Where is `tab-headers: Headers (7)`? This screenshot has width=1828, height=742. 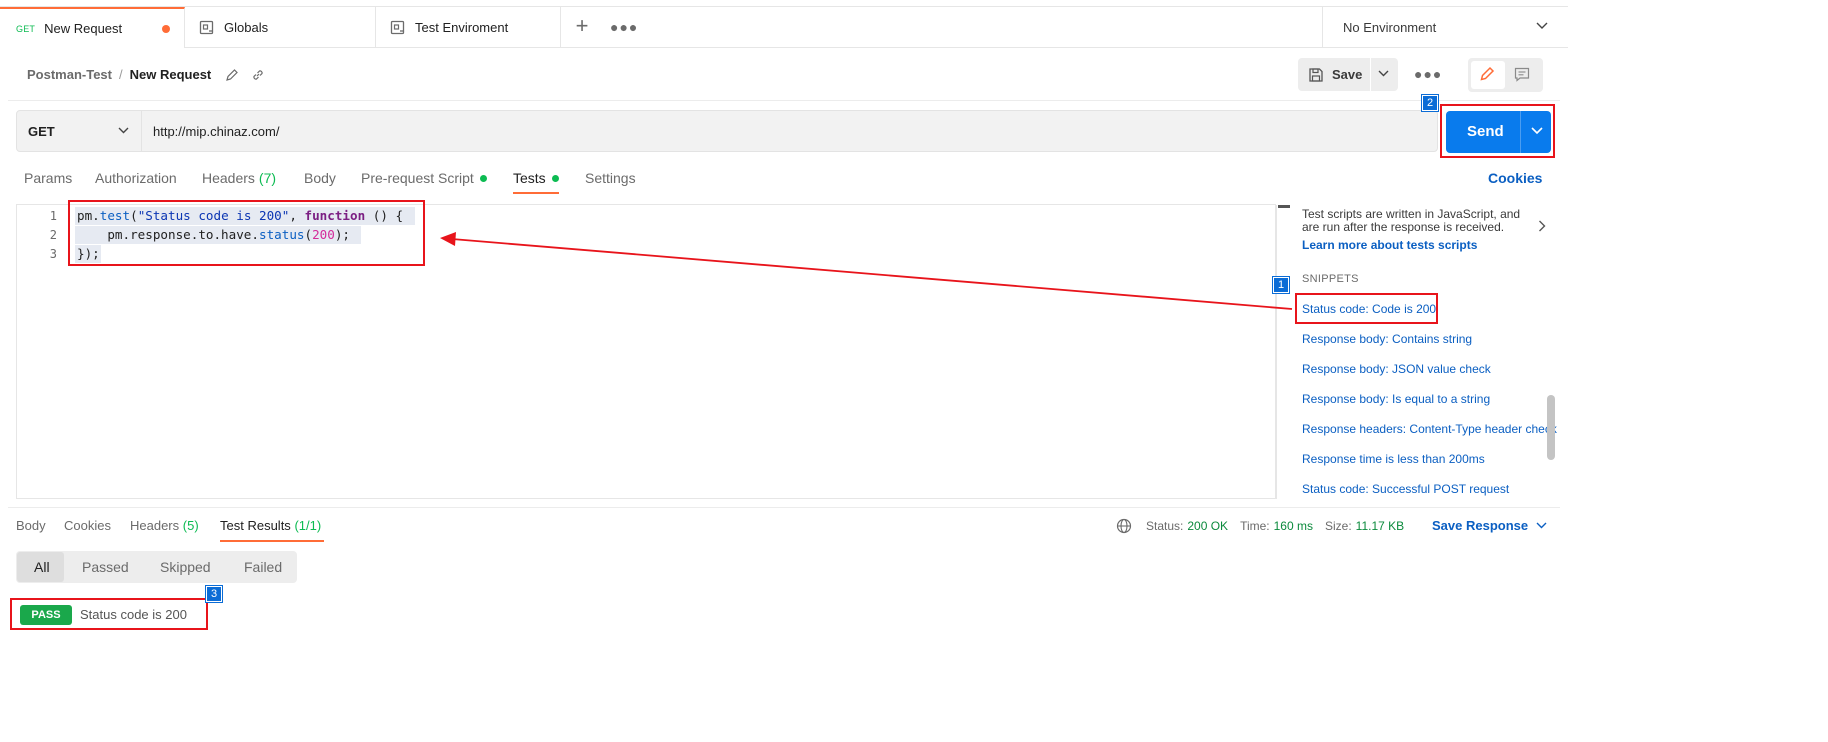
tab-headers: Headers (7) is located at coordinates (239, 178).